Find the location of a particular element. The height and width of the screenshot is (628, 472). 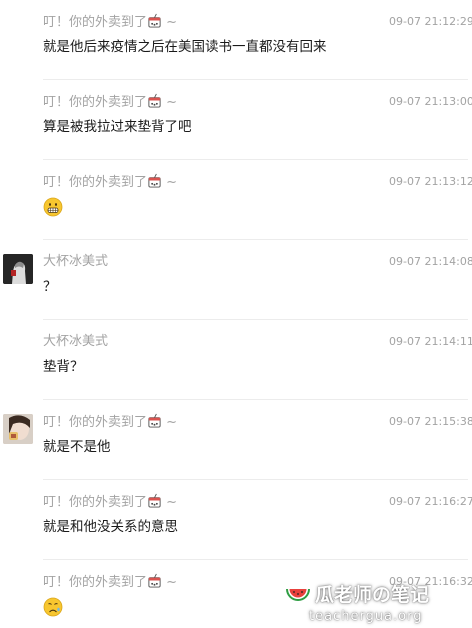

message-text: 就是他后来疫情之后在美国读书一直都没有回来 is located at coordinates (185, 47).